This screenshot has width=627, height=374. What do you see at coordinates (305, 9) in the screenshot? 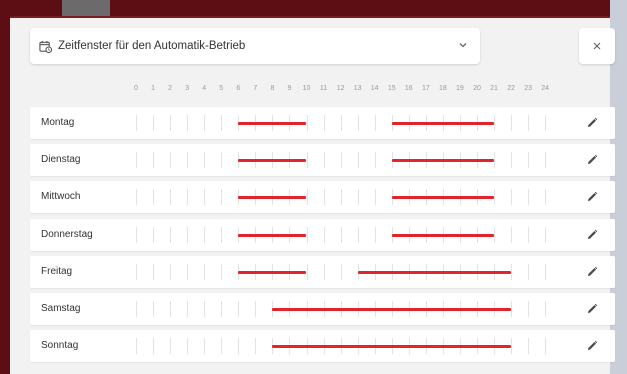
I see `window-title-bar` at bounding box center [305, 9].